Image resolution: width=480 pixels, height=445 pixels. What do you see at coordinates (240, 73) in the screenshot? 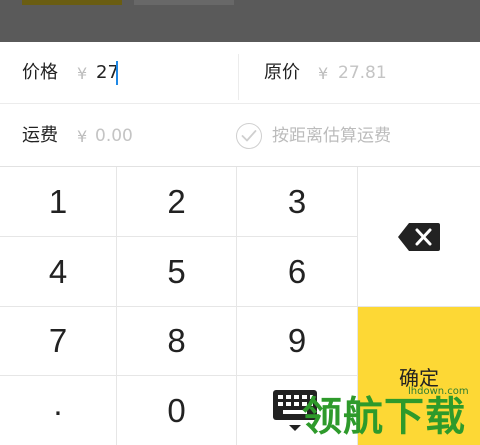
I see `price-row: 价格 ¥ 27 原价 ¥ 27.81` at bounding box center [240, 73].